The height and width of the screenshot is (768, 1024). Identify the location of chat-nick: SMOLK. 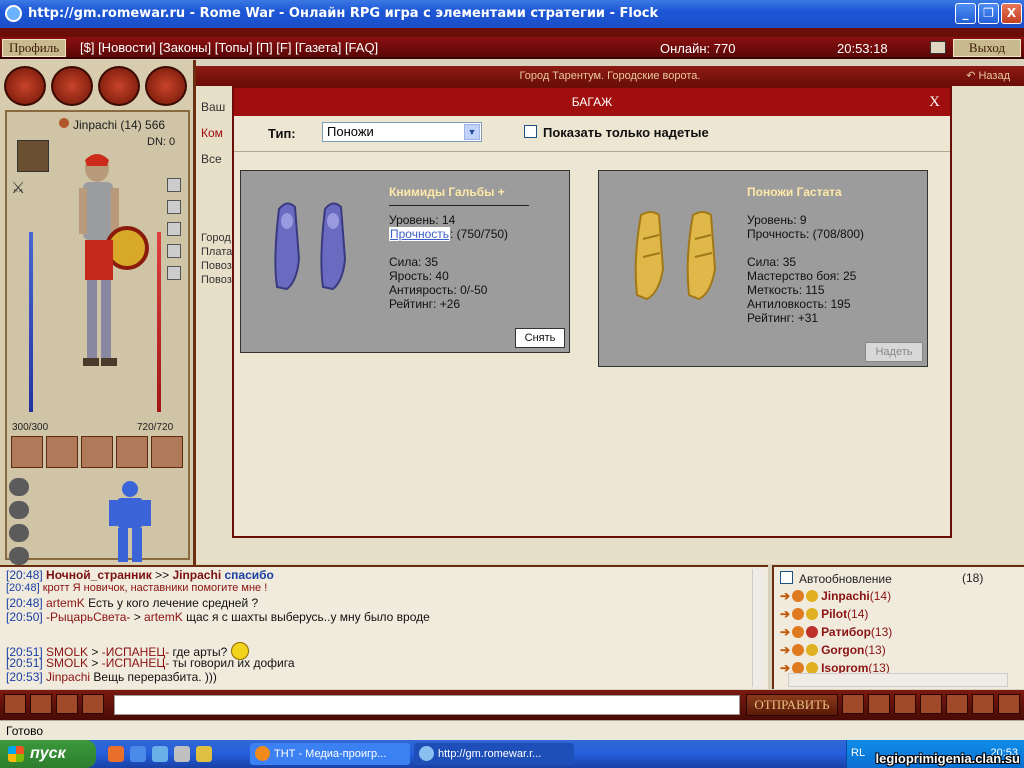
(67, 663).